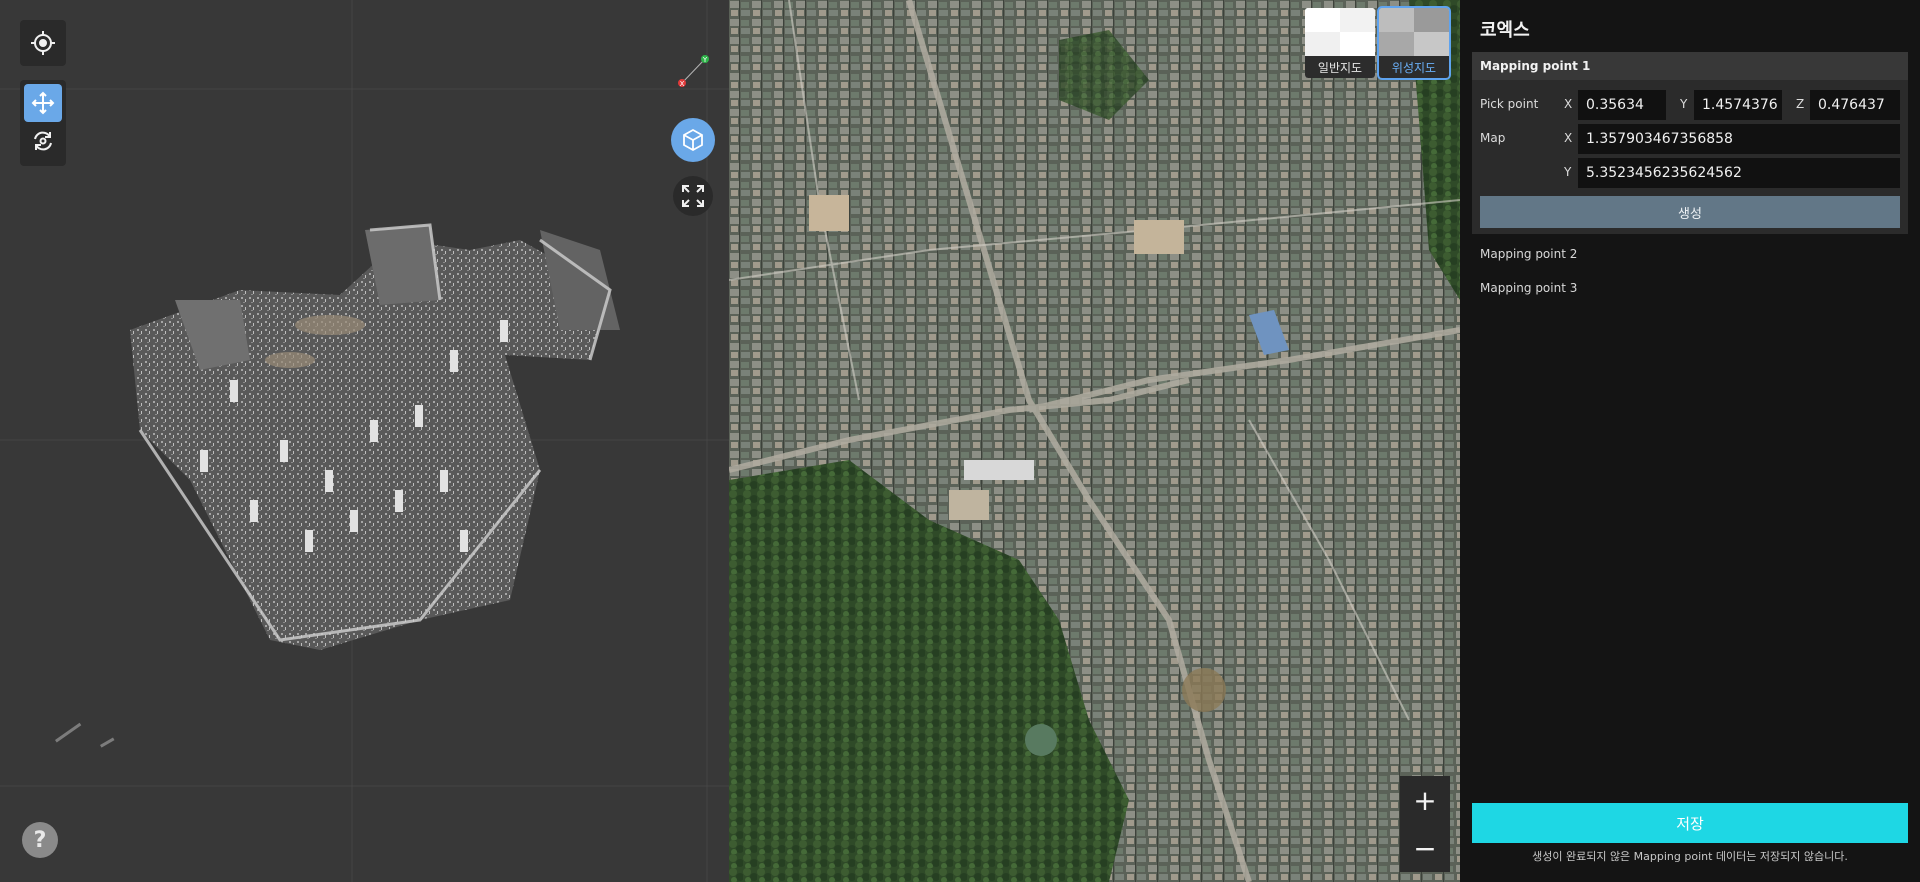 The width and height of the screenshot is (1920, 882). What do you see at coordinates (1739, 139) in the screenshot?
I see `map-x-input: 1.357903467356858` at bounding box center [1739, 139].